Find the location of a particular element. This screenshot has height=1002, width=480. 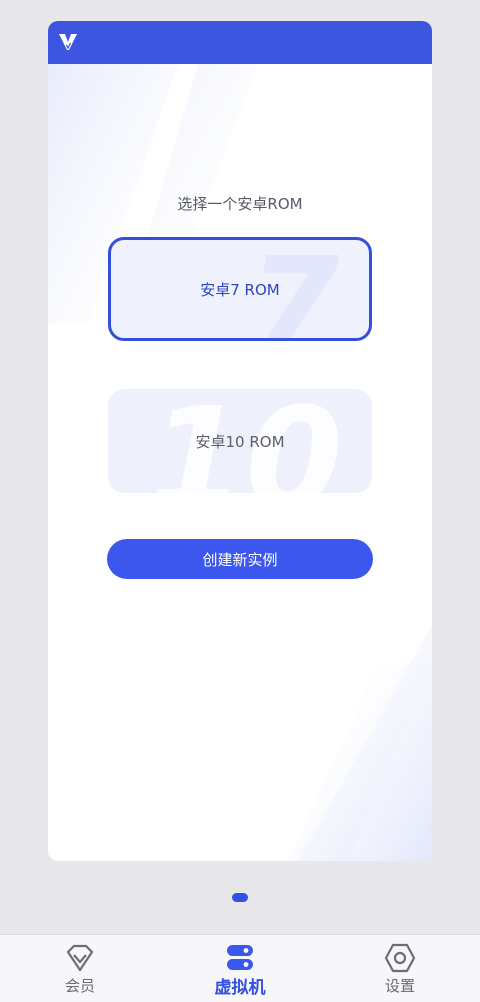

rom-option-label: 安卓10 ROM is located at coordinates (240, 441).